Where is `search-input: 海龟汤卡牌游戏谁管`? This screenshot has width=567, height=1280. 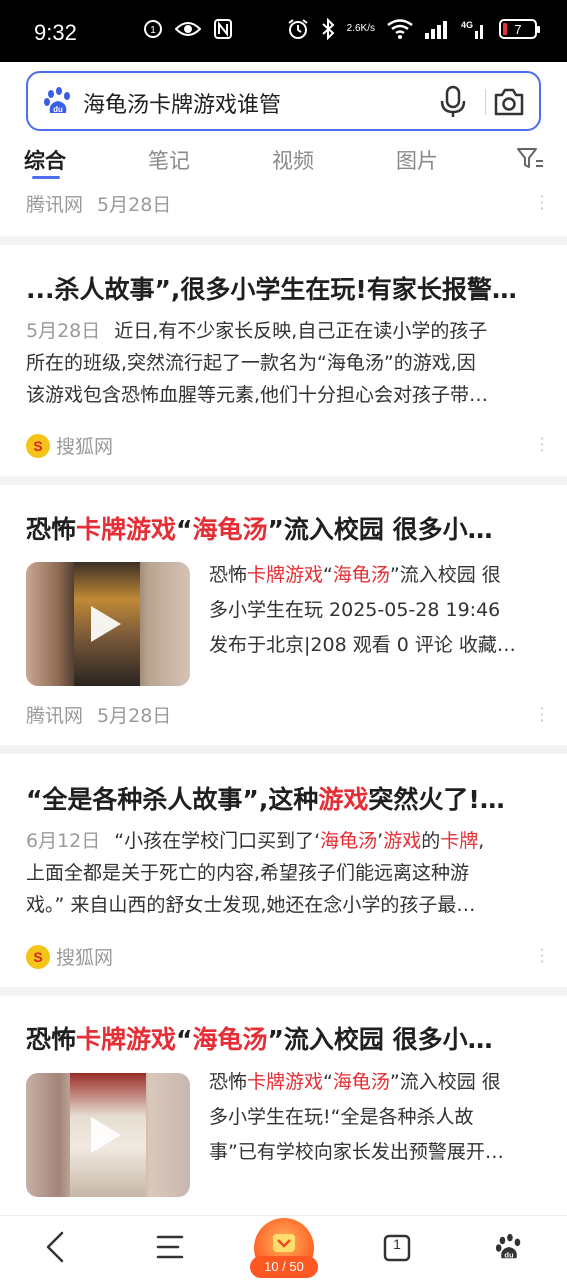 search-input: 海龟汤卡牌游戏谁管 is located at coordinates (182, 103).